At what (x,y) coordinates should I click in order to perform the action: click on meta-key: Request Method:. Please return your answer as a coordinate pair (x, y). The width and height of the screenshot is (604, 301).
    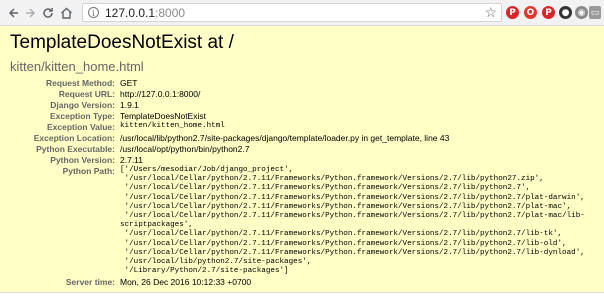
    Looking at the image, I should click on (80, 83).